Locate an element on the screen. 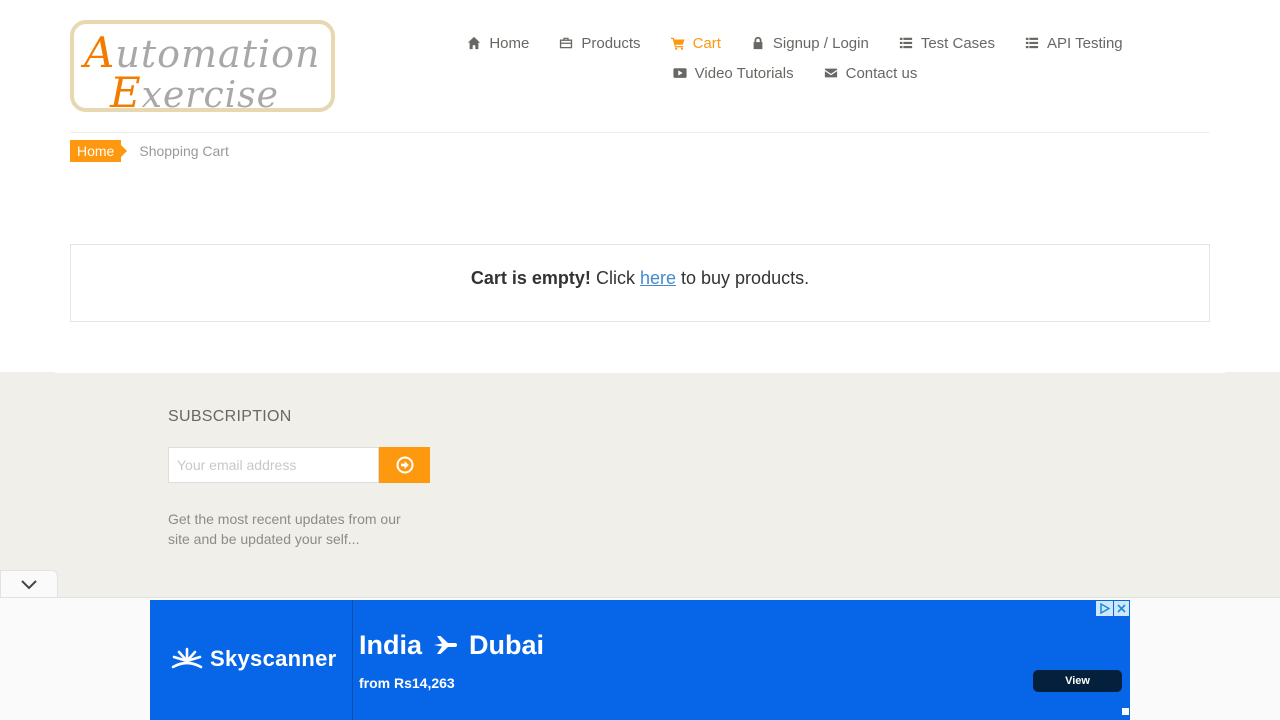 This screenshot has width=1280, height=720. ad-close-button is located at coordinates (1121, 608).